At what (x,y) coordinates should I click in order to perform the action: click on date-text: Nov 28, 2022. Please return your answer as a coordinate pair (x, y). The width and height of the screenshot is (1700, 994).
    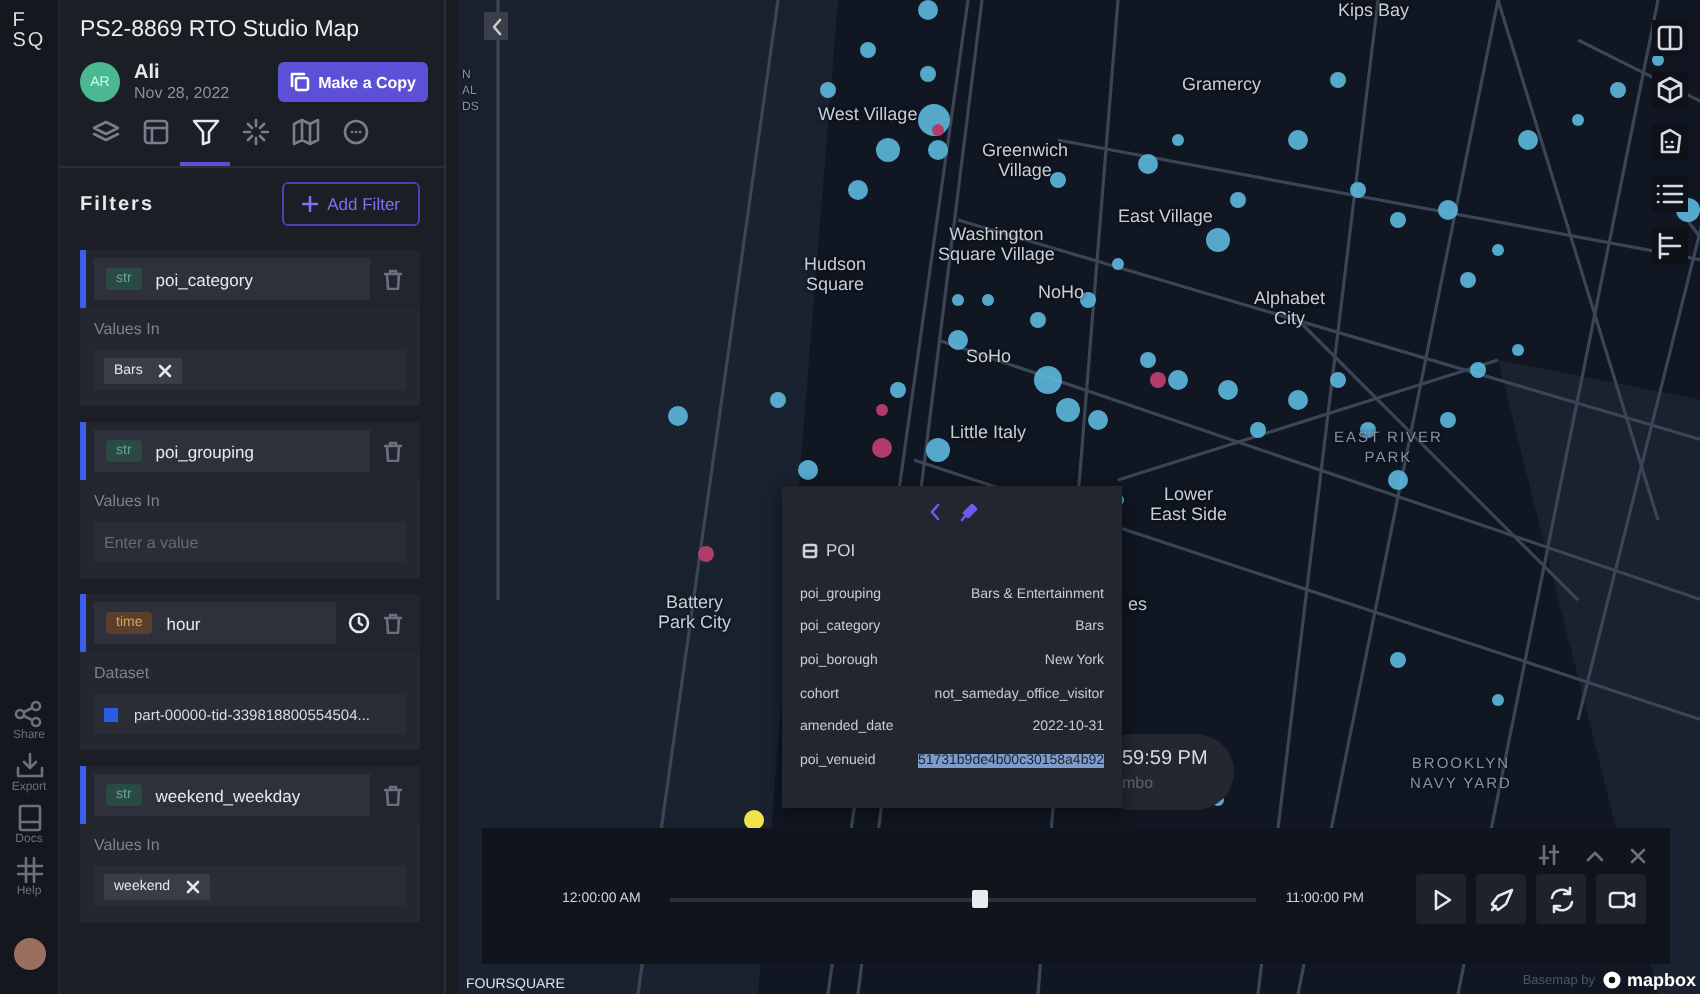
    Looking at the image, I should click on (183, 93).